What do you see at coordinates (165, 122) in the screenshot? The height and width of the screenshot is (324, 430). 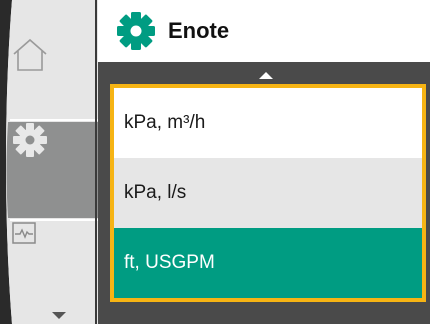 I see `option-label: kPa, m³/h` at bounding box center [165, 122].